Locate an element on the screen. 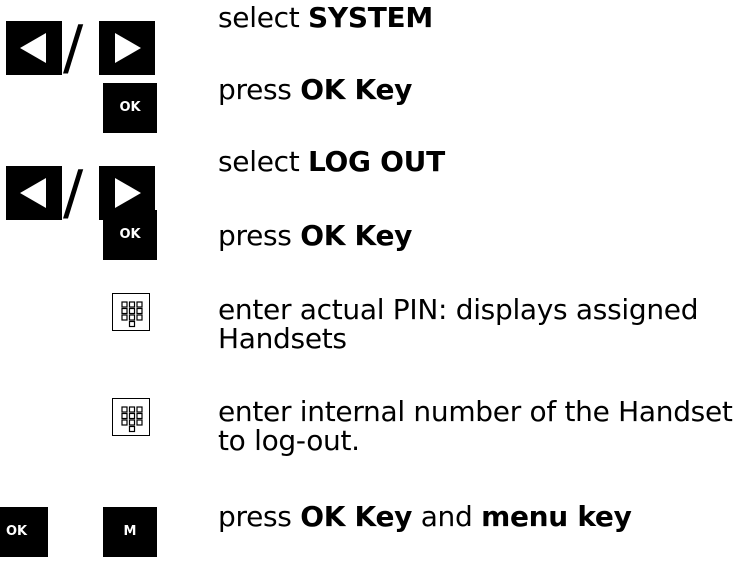 The width and height of the screenshot is (738, 561). step-text: select LOG OUT is located at coordinates (331, 161).